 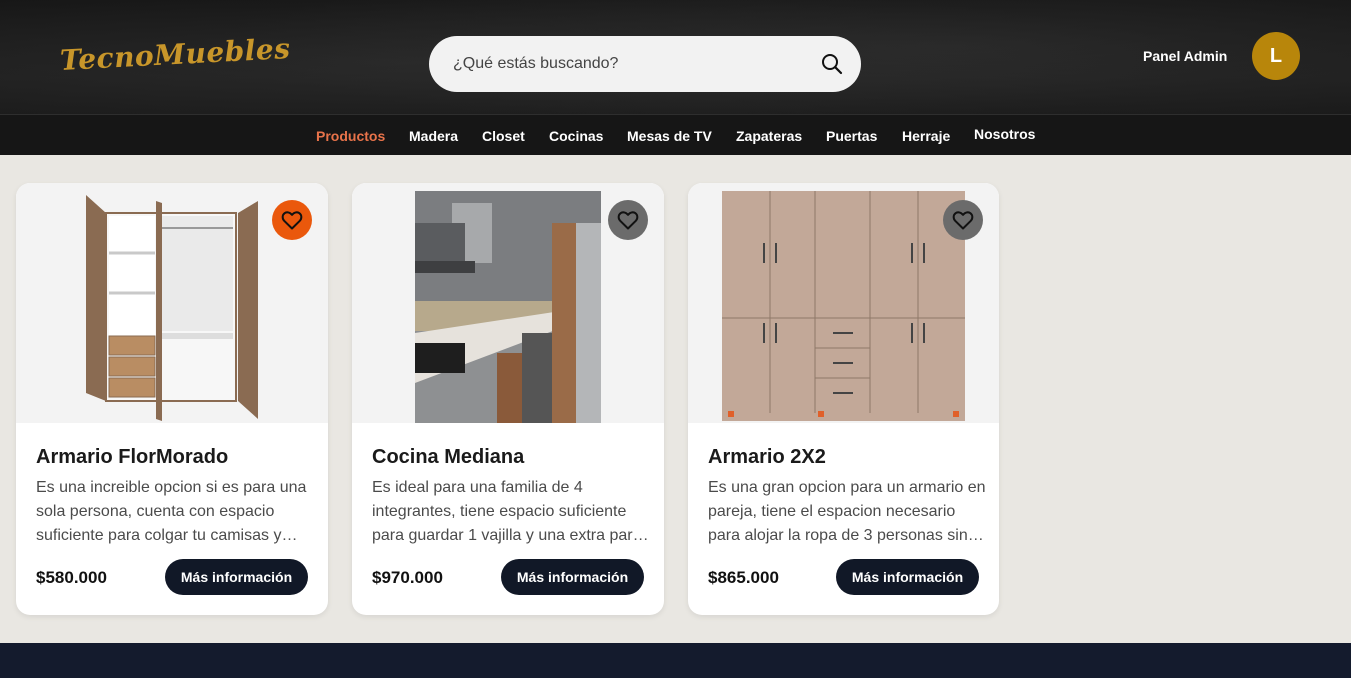 I want to click on product-title: Cocina Mediana, so click(x=448, y=457).